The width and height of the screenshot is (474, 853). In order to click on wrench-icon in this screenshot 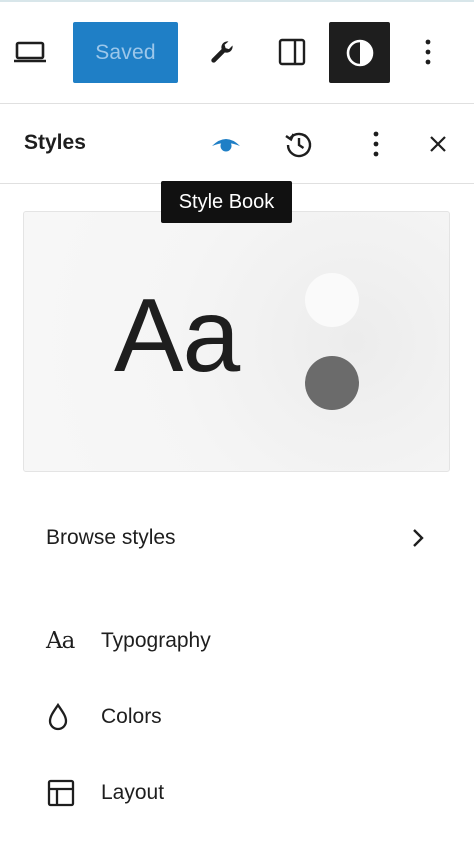, I will do `click(222, 52)`.